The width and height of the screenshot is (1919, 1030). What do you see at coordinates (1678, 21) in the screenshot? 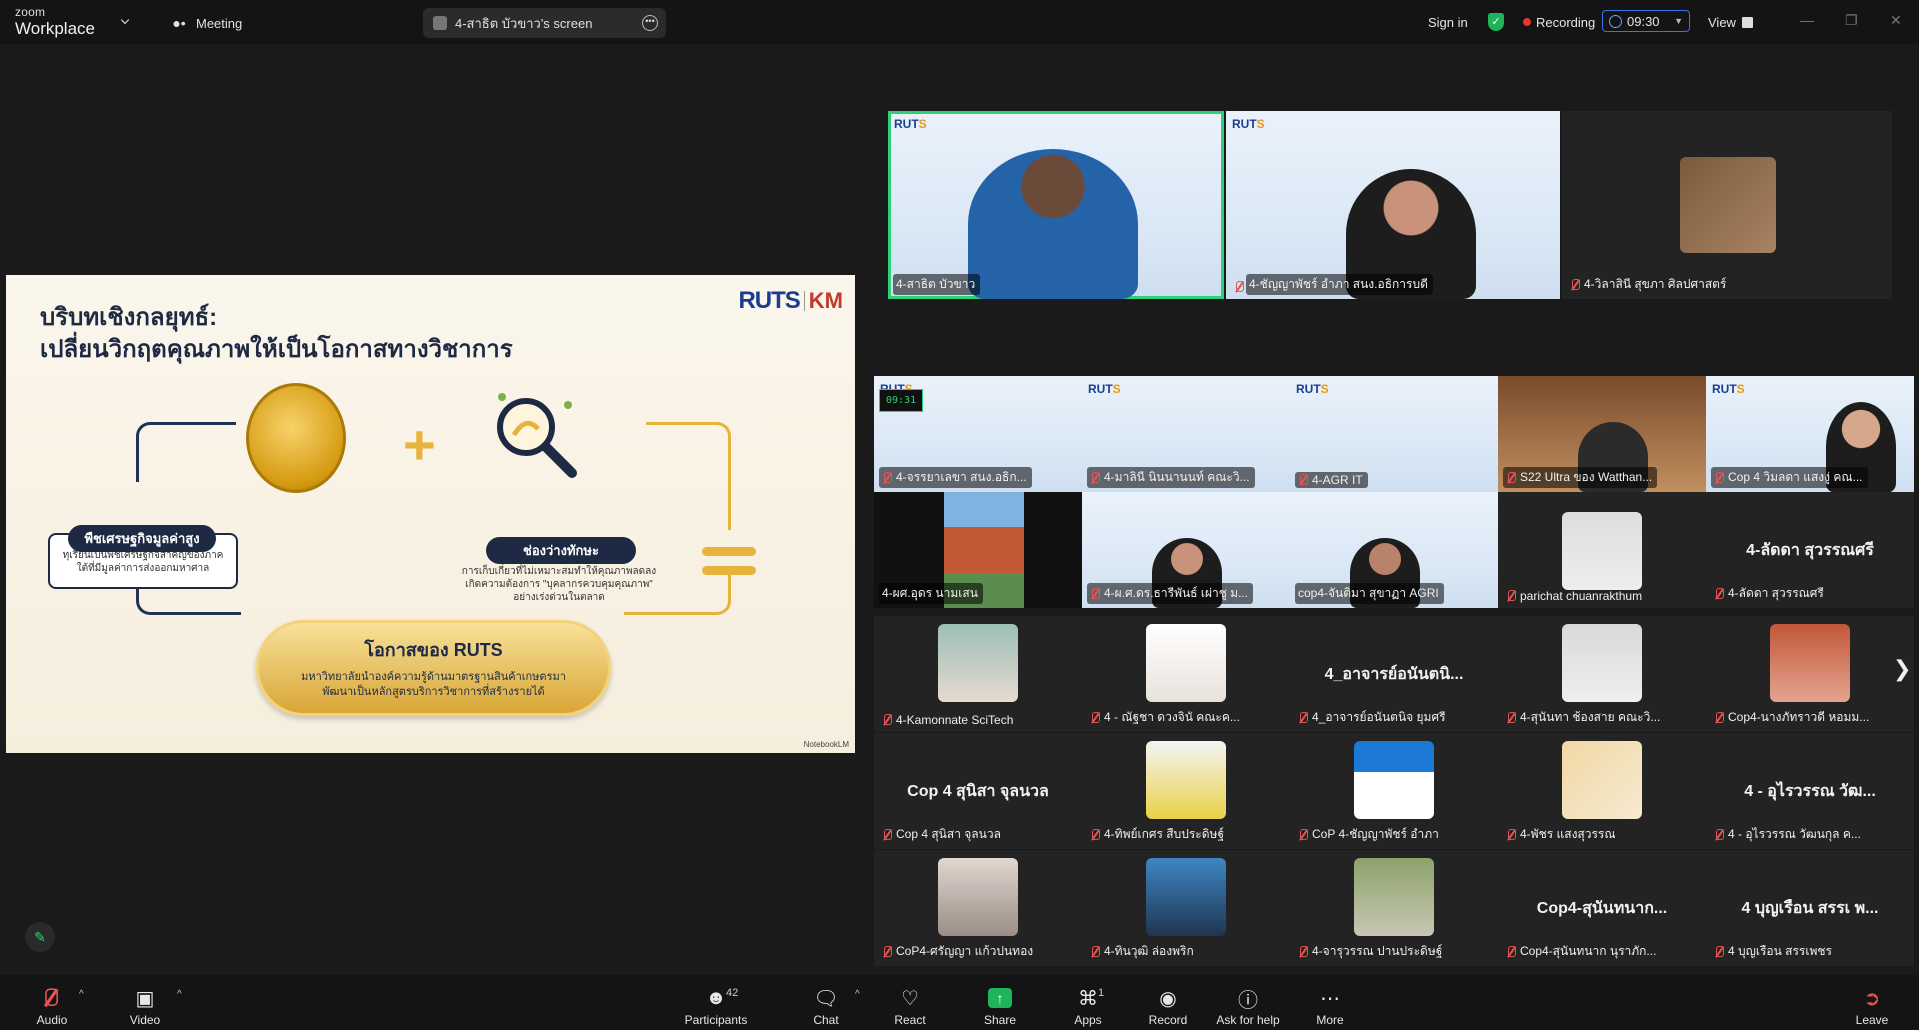
I see `chevron-down-icon: ▼` at bounding box center [1678, 21].